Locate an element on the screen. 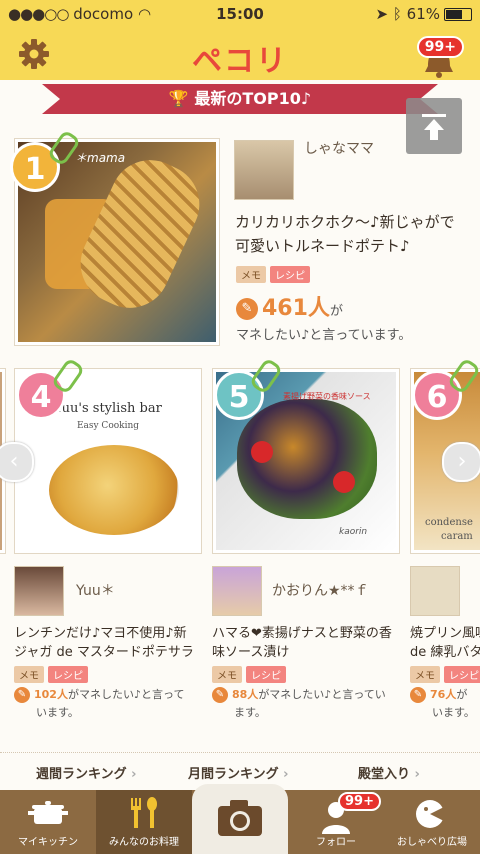  battery-icon is located at coordinates (458, 14).